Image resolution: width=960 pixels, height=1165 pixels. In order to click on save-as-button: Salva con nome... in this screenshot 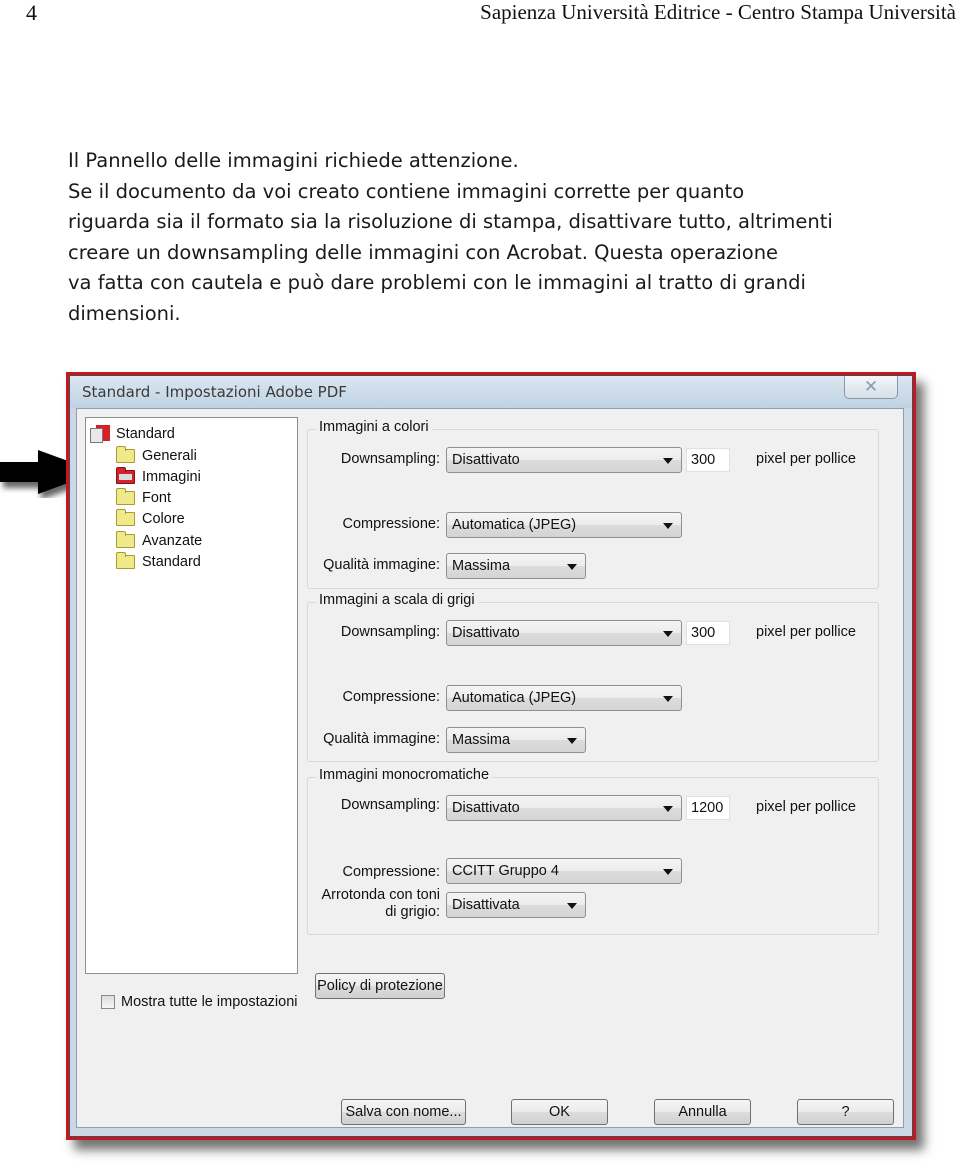, I will do `click(403, 1112)`.